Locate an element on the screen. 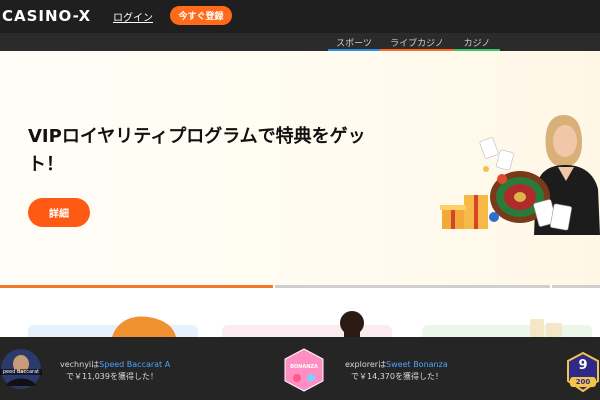 The width and height of the screenshot is (600, 400). bonanza-thumb-art is located at coordinates (304, 370).